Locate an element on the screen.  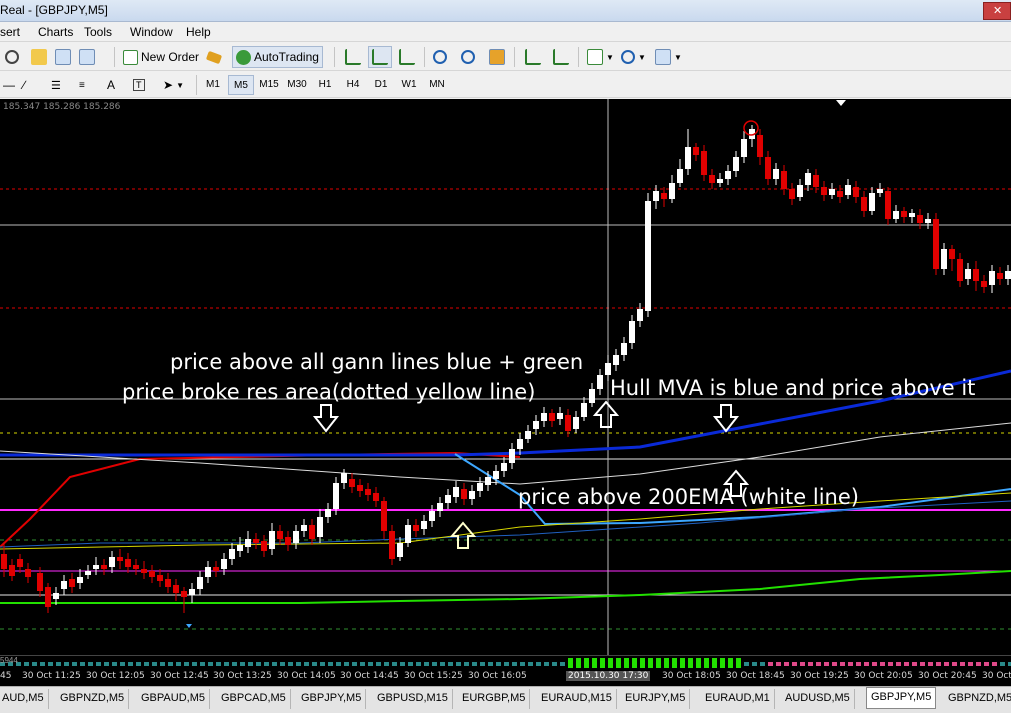
standard-toolbar: New Order AutoTrading ▼ ▼ ▼ is located at coordinates (505, 57).